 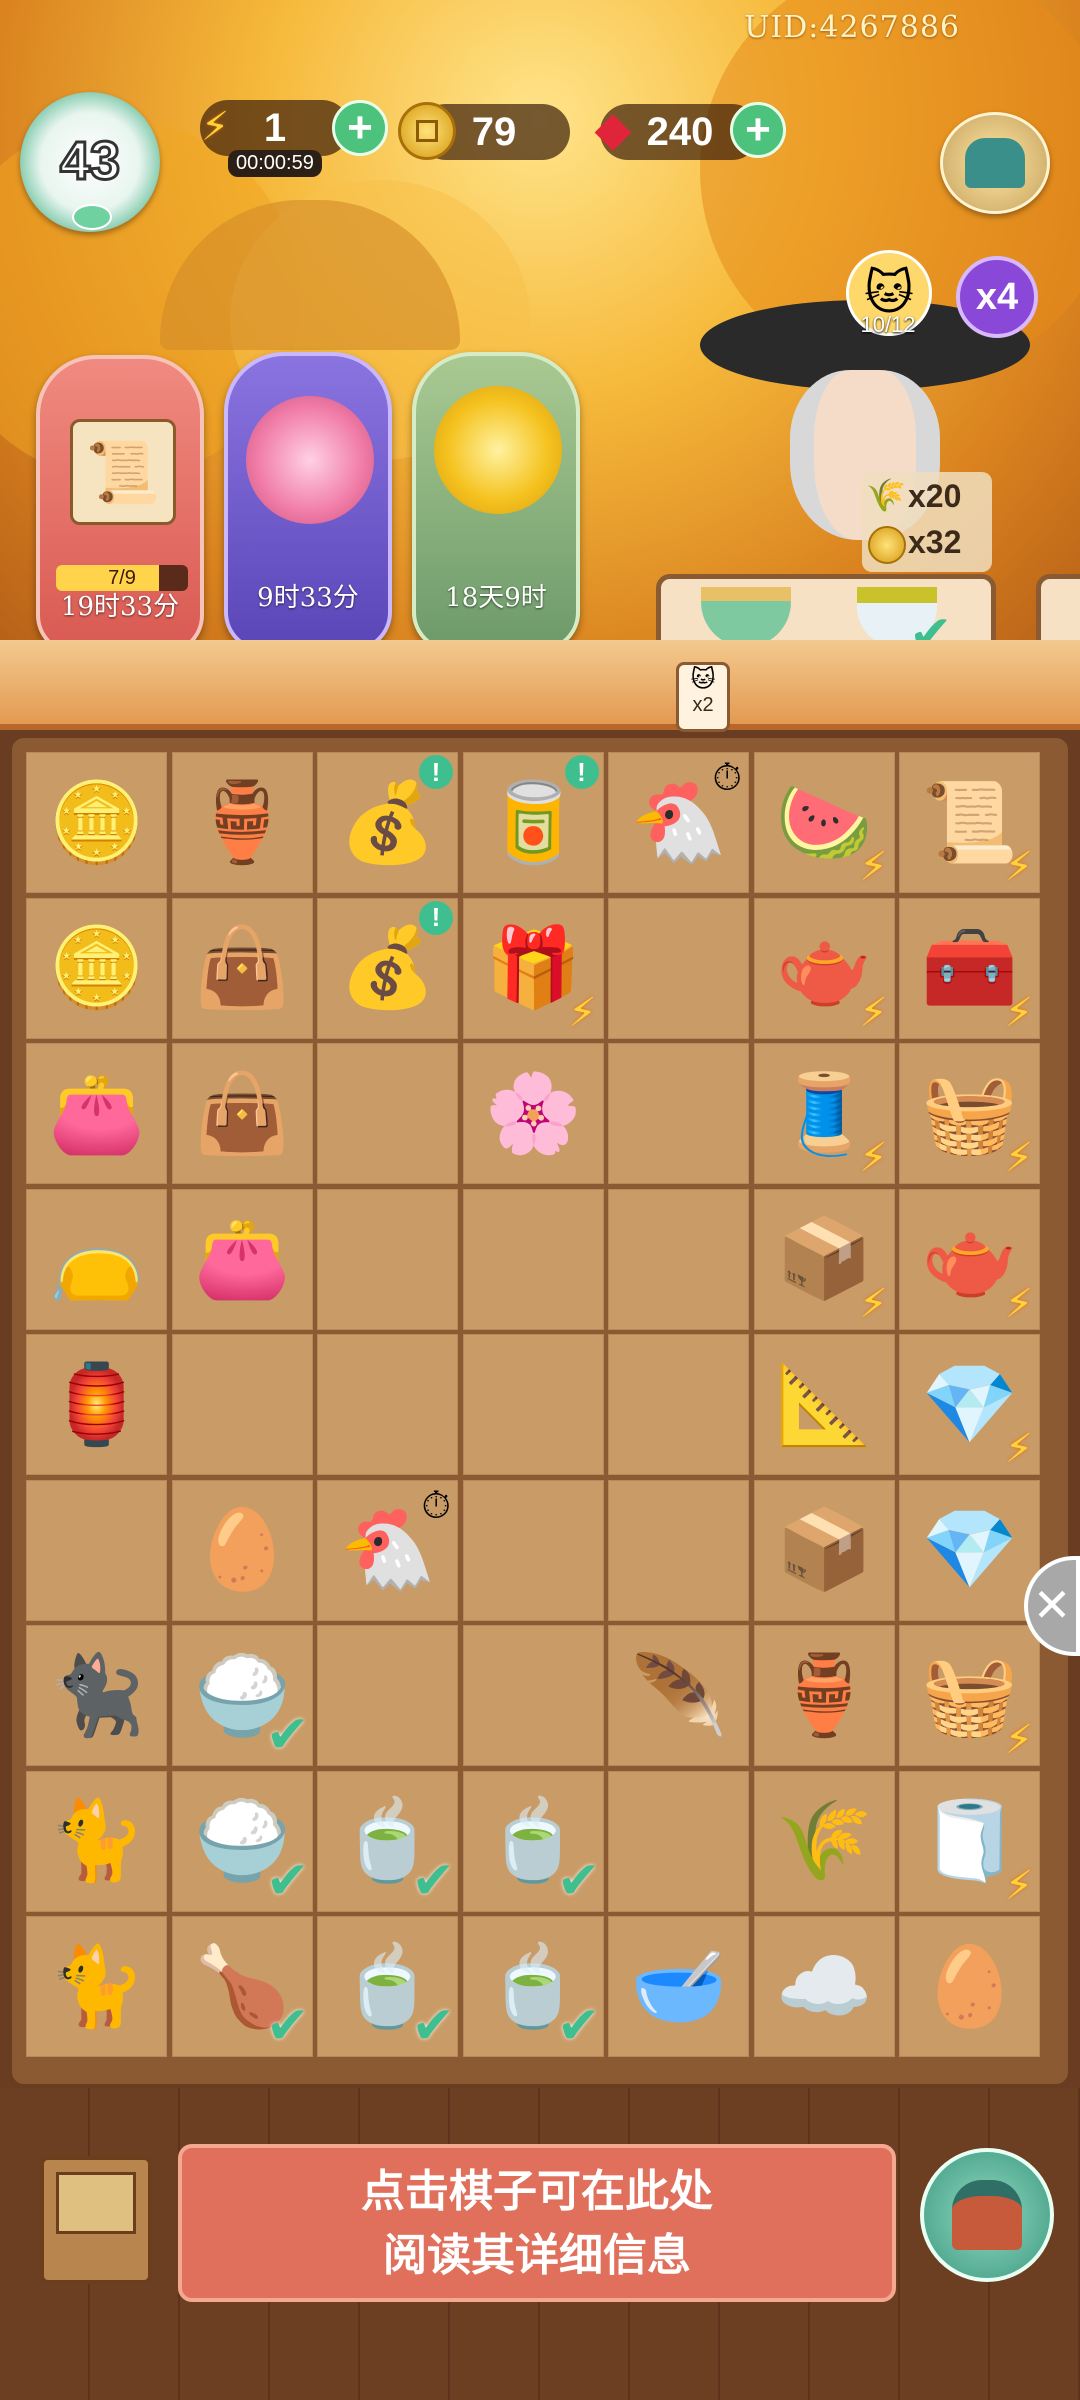 I want to click on coins-stack-icon: 🪙, so click(x=96, y=821).